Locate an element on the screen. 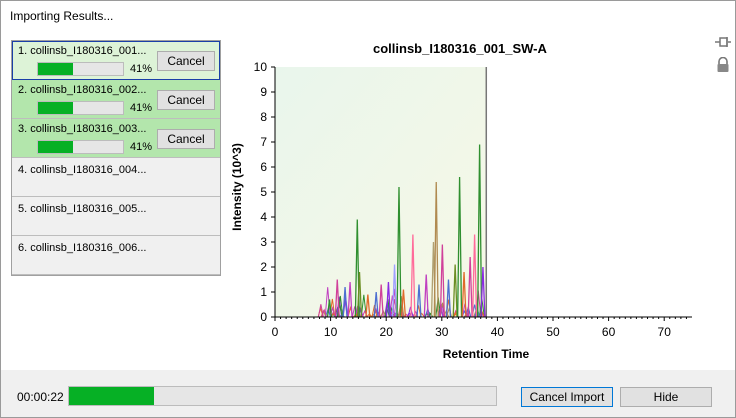 This screenshot has width=736, height=418. list-item: 2. collinsb_I180316_002... 41% Cancel is located at coordinates (116, 99).